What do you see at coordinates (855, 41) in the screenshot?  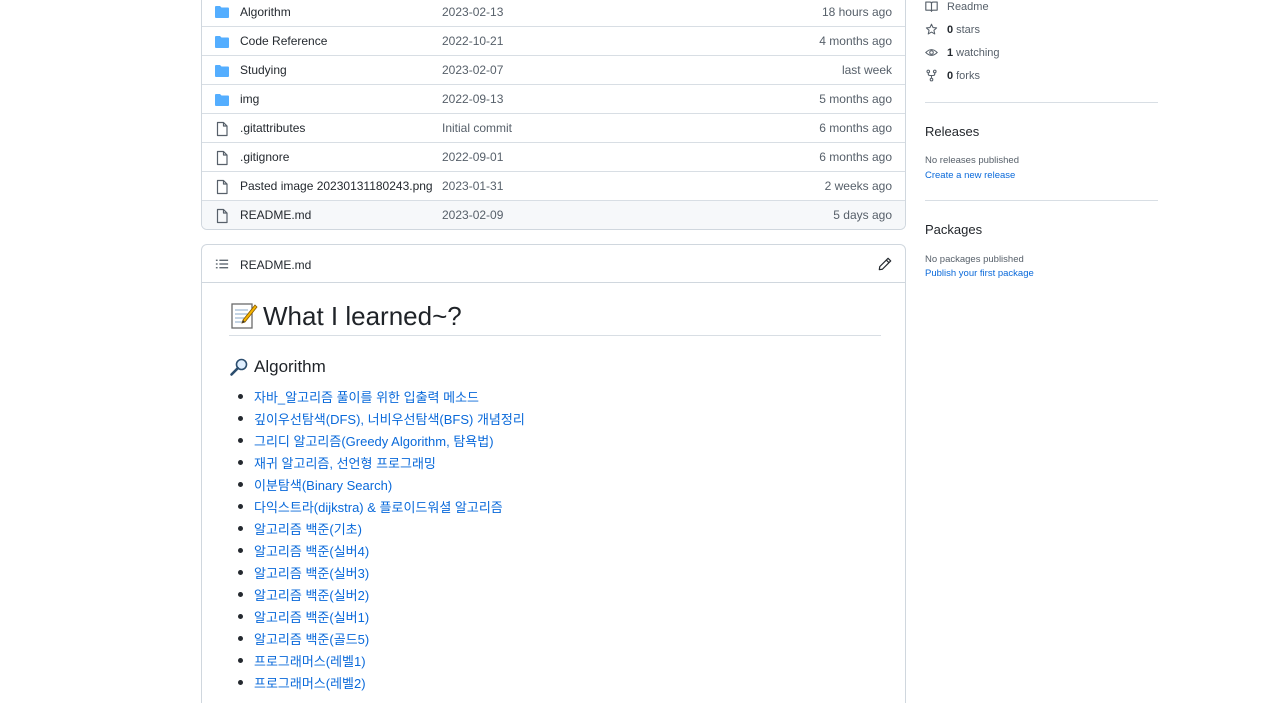 I see `commit-age: 4 months ago` at bounding box center [855, 41].